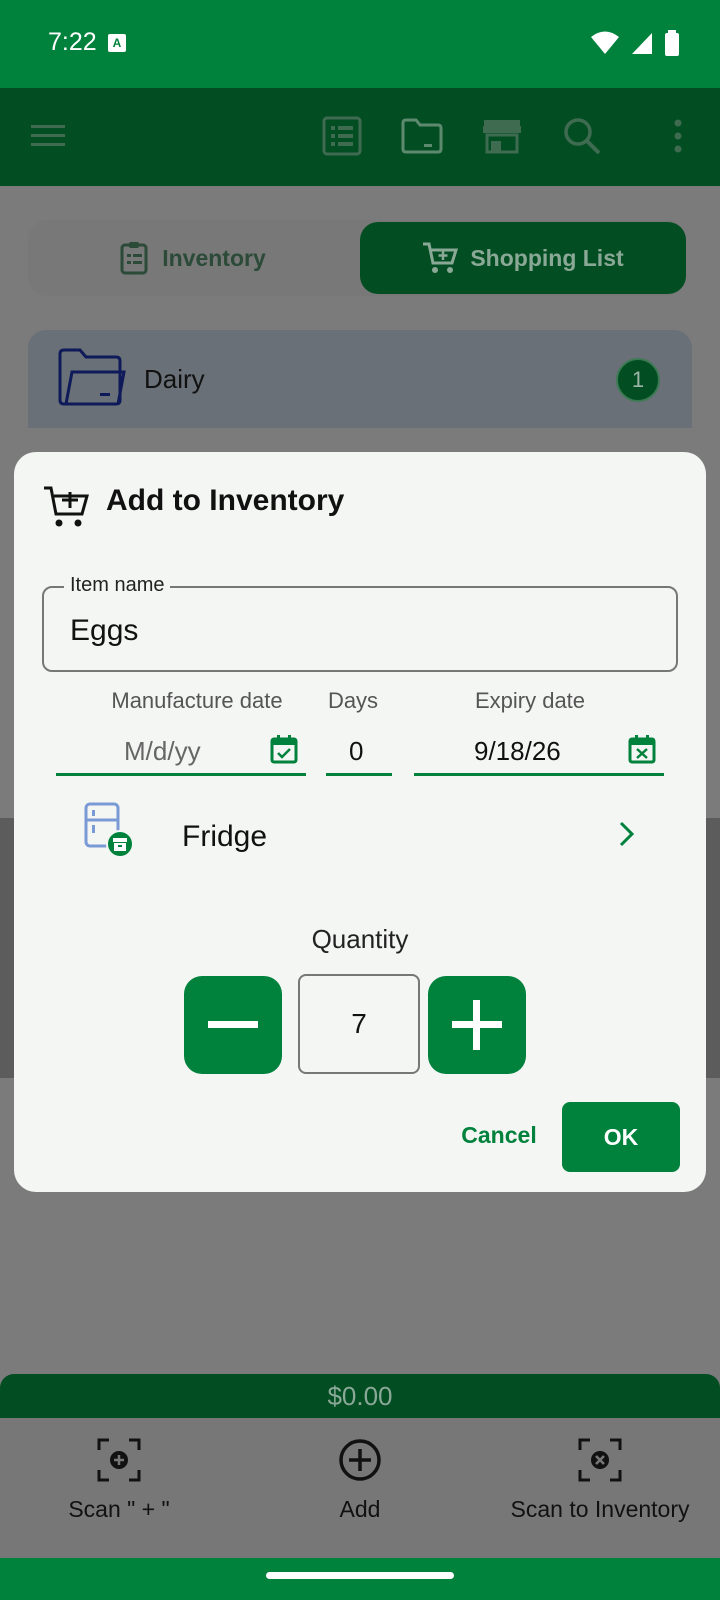  I want to click on expiry-date-label: Expiry date, so click(530, 700).